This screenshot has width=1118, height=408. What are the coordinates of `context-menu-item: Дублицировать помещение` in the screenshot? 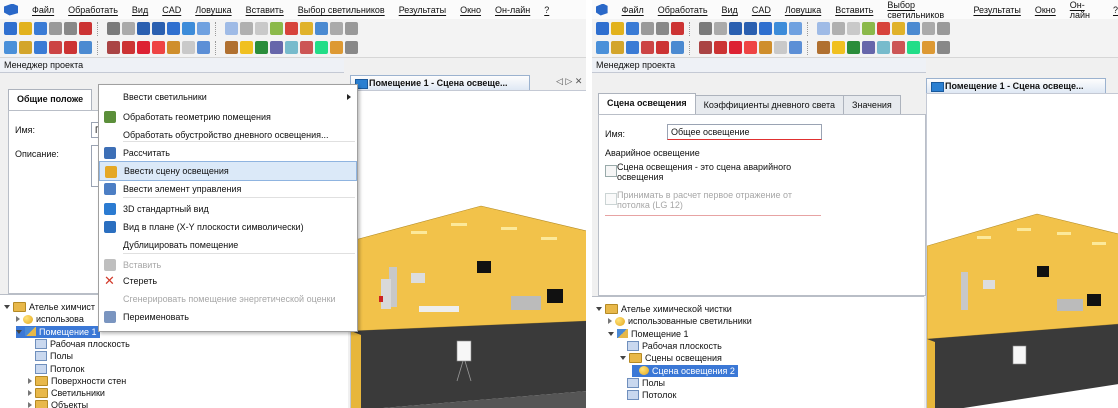 It's located at (228, 245).